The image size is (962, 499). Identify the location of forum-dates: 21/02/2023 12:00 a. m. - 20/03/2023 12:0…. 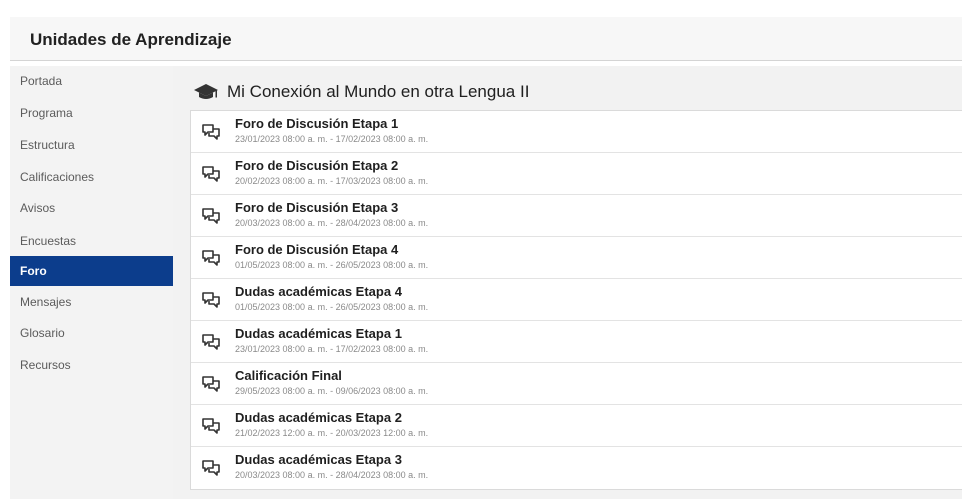
(332, 433).